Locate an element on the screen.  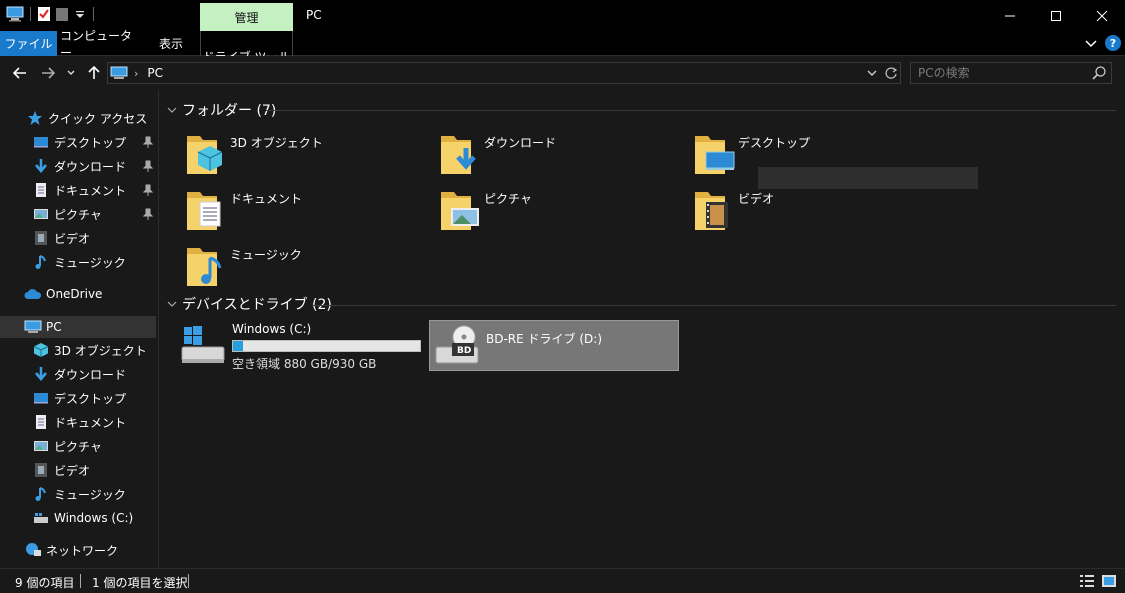
drive-label: Windows (C:) is located at coordinates (272, 329).